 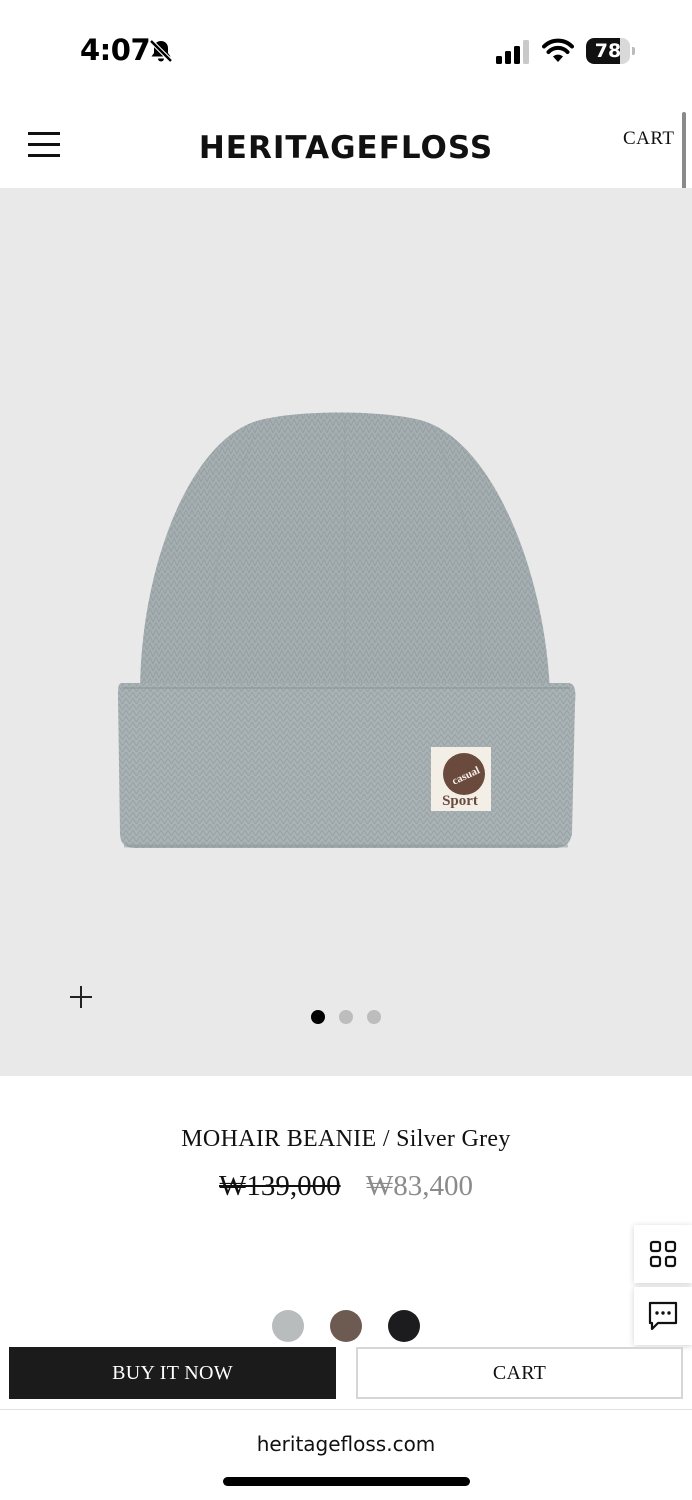 What do you see at coordinates (633, 51) in the screenshot?
I see `battery-cap` at bounding box center [633, 51].